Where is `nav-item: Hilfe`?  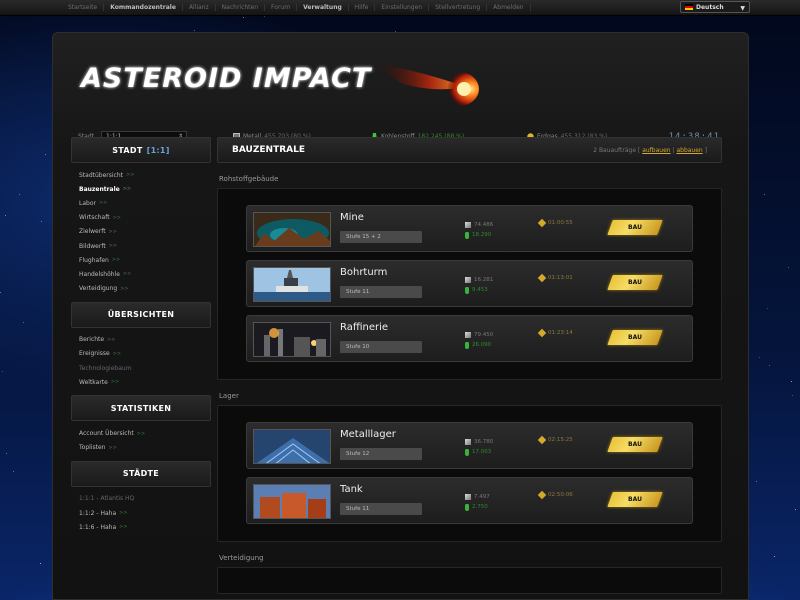
nav-item: Hilfe is located at coordinates (362, 7).